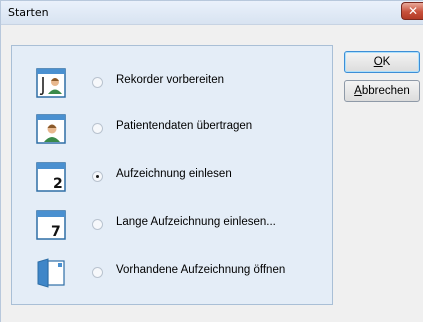 This screenshot has width=423, height=322. I want to click on radio-patientendaten-uebertragen, so click(97, 128).